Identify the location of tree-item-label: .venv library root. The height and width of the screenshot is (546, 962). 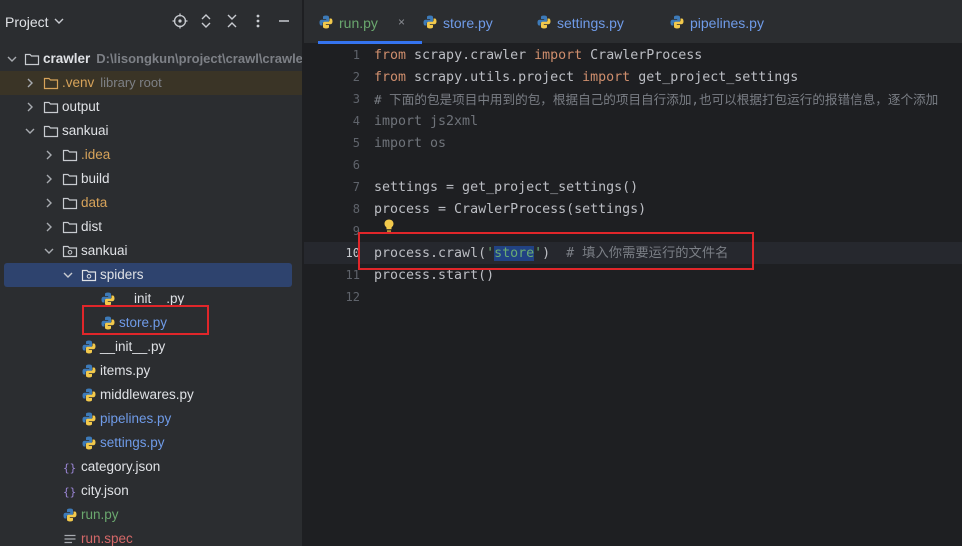
(112, 82).